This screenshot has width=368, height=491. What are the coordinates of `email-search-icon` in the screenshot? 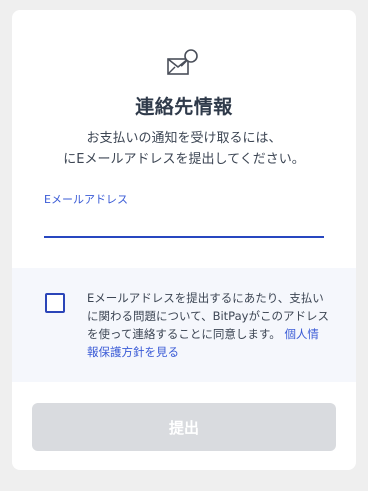 It's located at (184, 66).